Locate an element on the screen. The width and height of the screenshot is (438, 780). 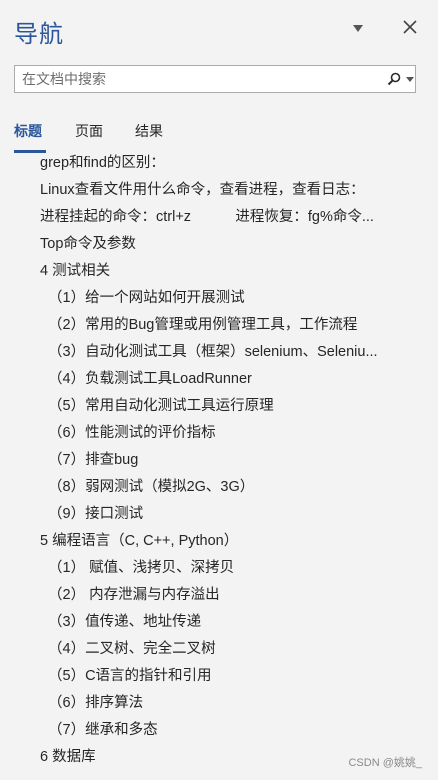
subheading-item: （3）值传递、地址传递 is located at coordinates (124, 622).